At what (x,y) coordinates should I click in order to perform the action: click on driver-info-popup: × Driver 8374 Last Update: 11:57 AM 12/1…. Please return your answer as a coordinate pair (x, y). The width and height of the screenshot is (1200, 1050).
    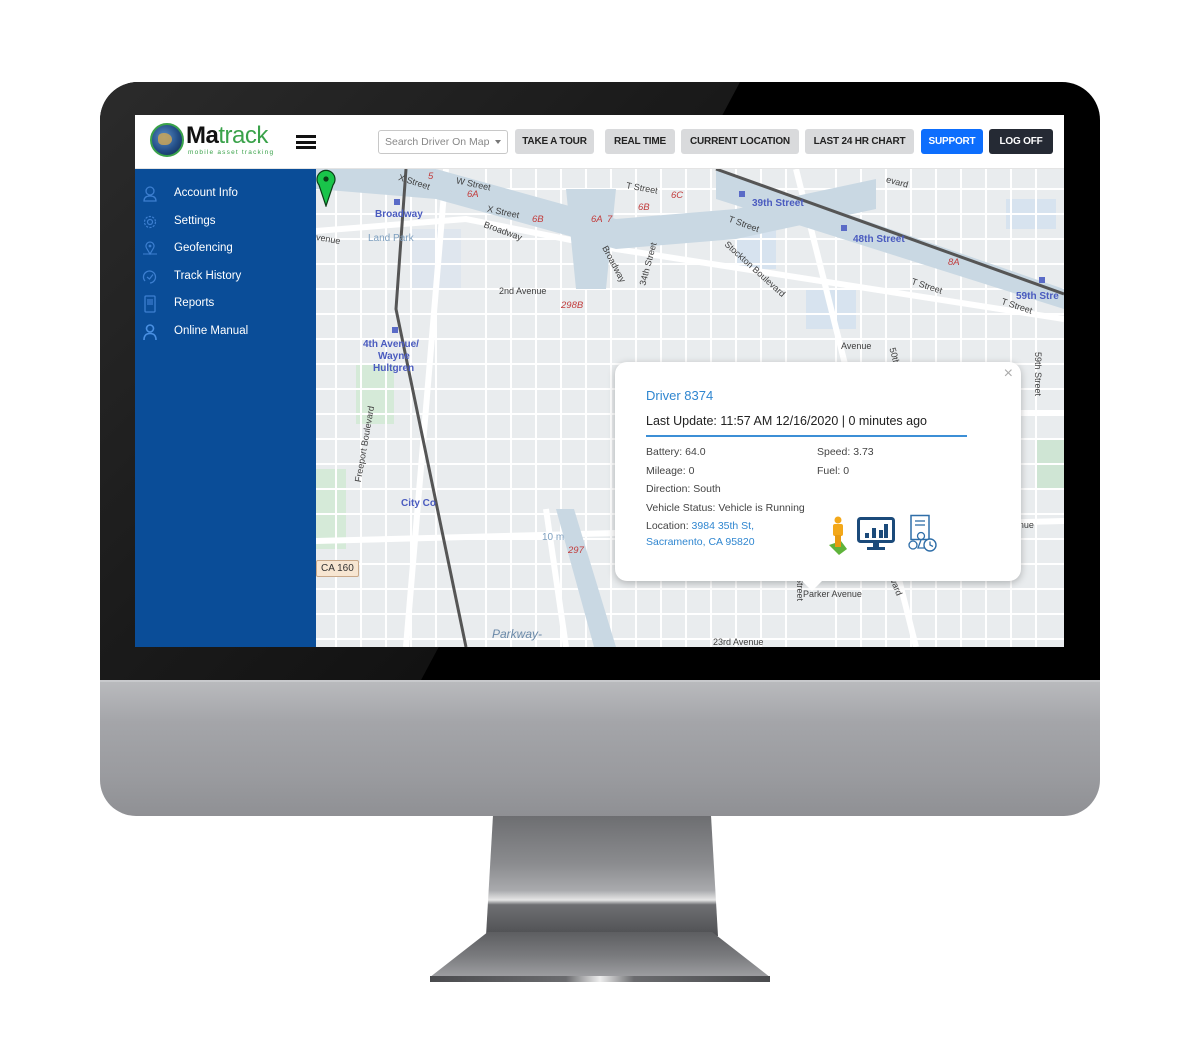
    Looking at the image, I should click on (818, 476).